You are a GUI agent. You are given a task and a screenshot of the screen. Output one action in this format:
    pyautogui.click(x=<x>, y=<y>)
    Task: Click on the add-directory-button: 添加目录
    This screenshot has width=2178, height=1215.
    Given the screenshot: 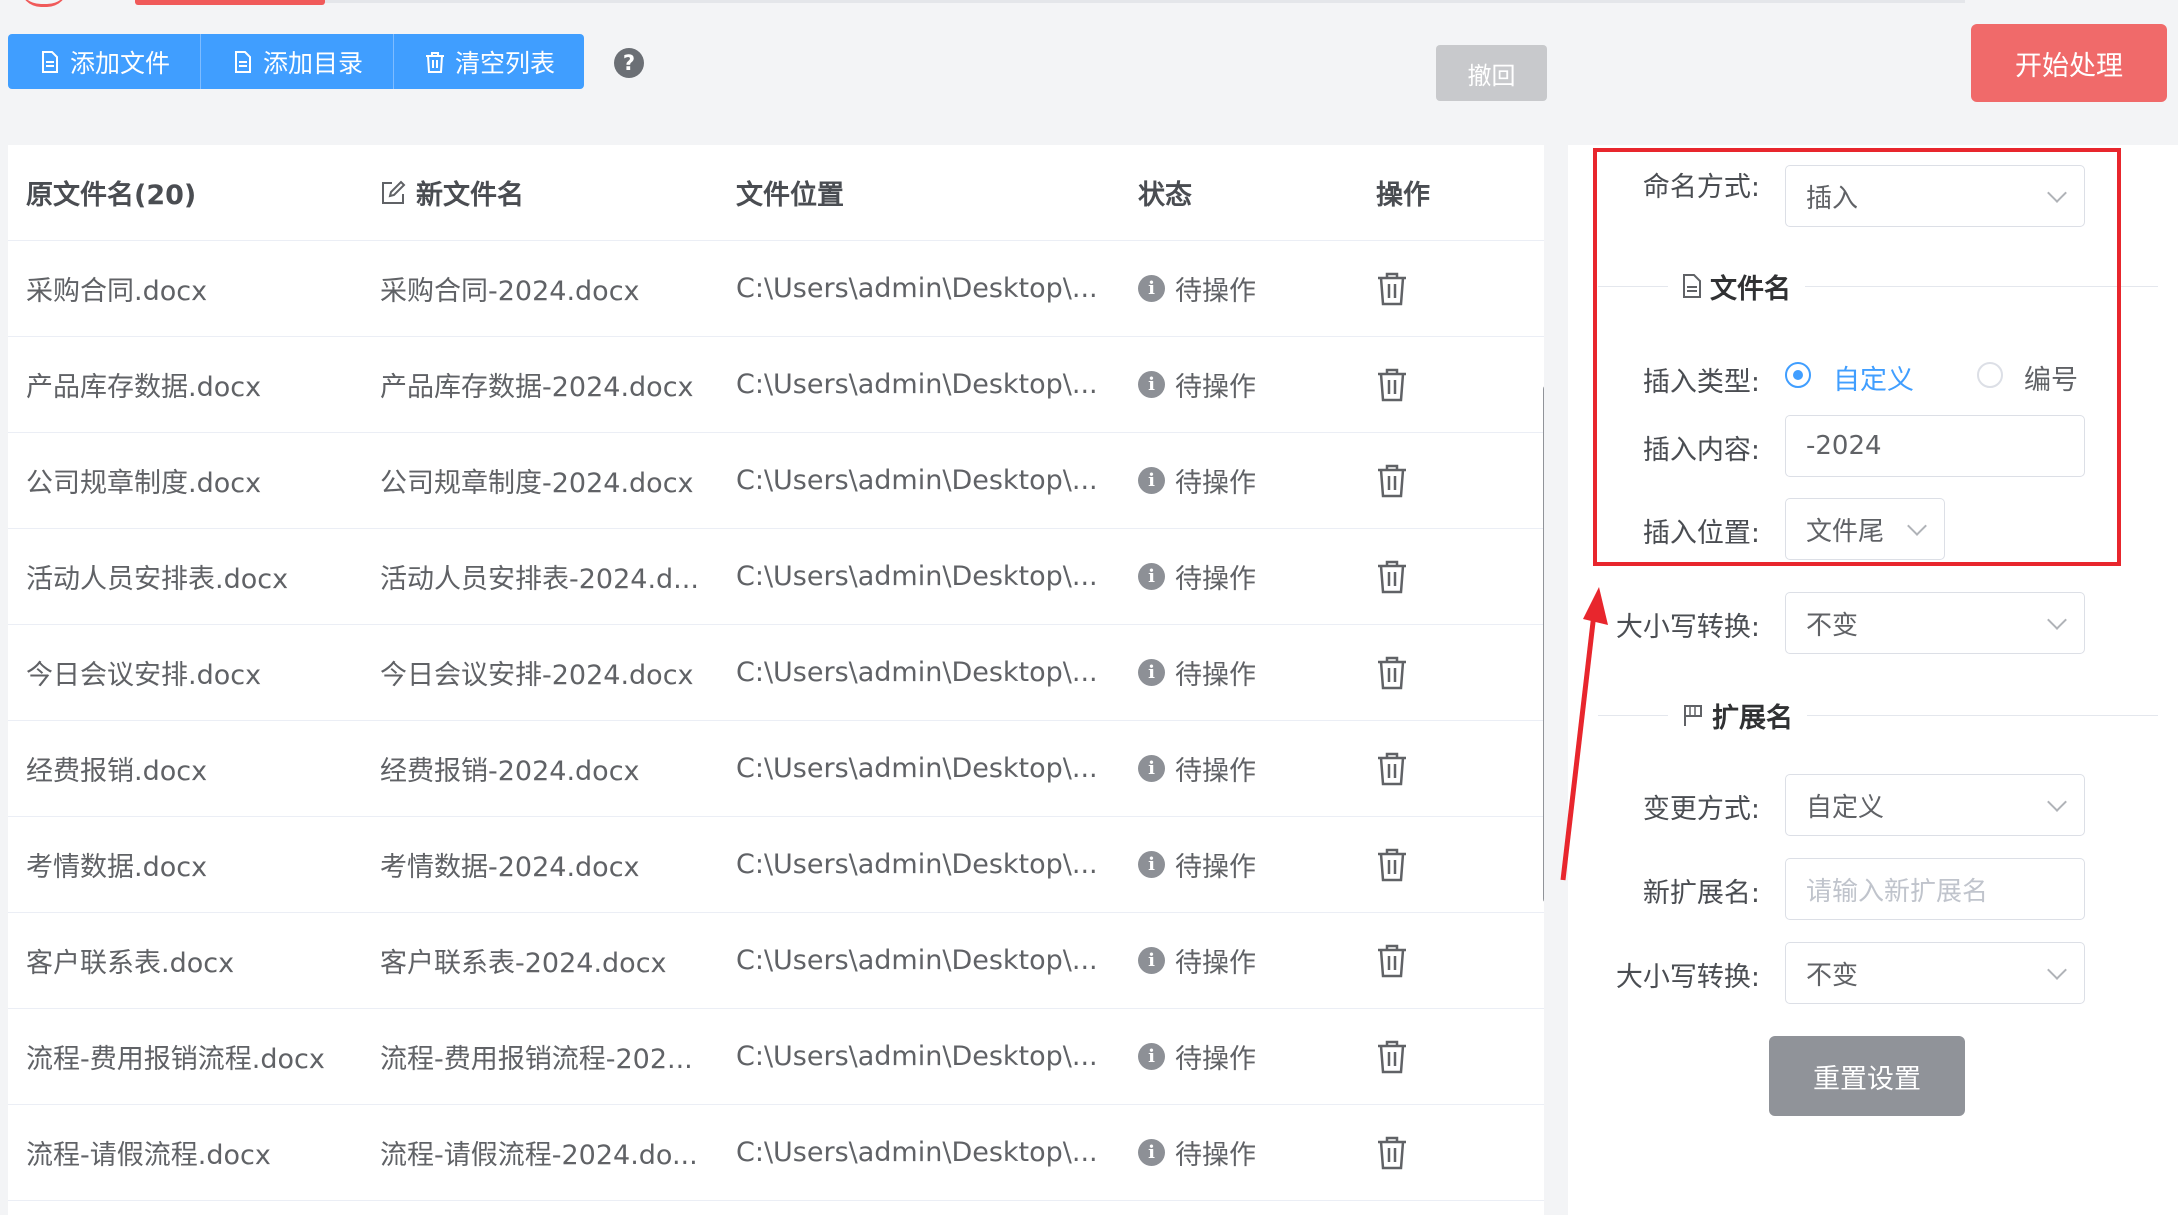 What is the action you would take?
    pyautogui.click(x=297, y=61)
    